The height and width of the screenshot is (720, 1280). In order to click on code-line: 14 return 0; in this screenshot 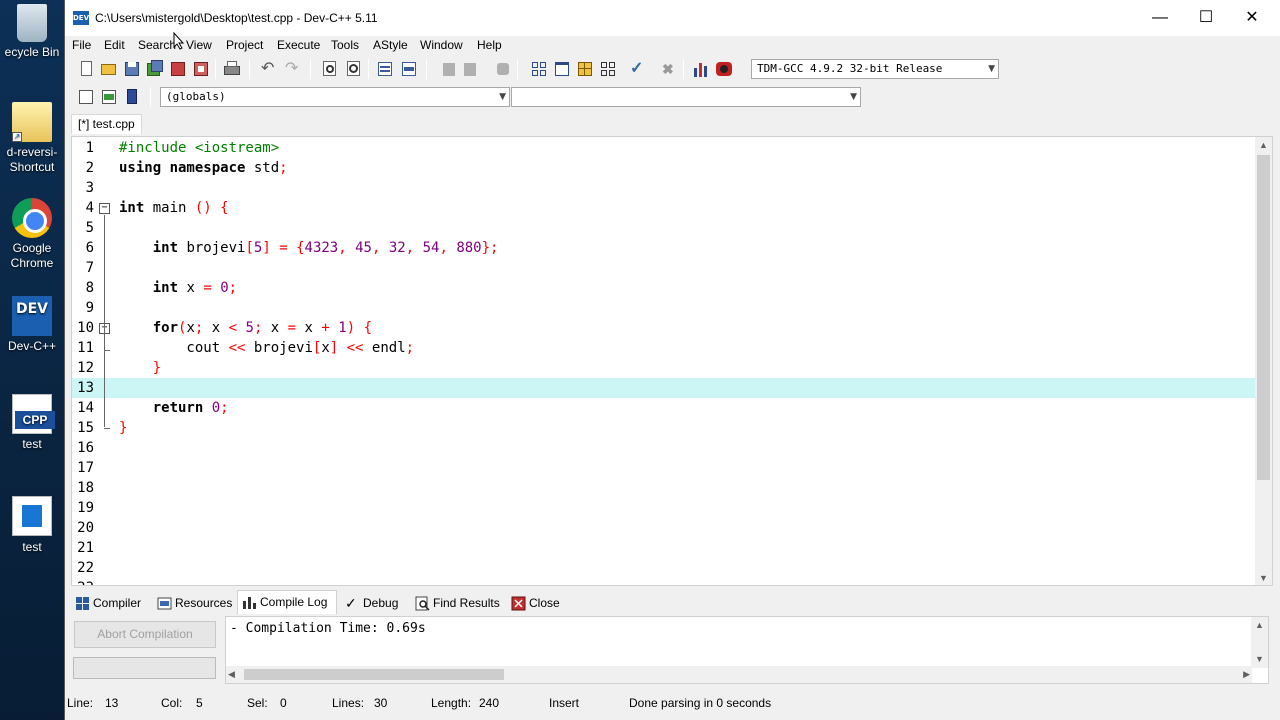, I will do `click(663, 408)`.